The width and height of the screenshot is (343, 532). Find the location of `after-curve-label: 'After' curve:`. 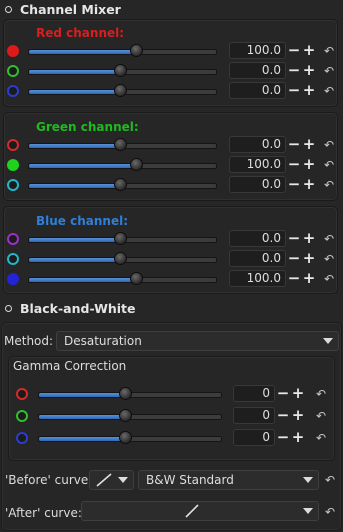

after-curve-label: 'After' curve: is located at coordinates (43, 513).